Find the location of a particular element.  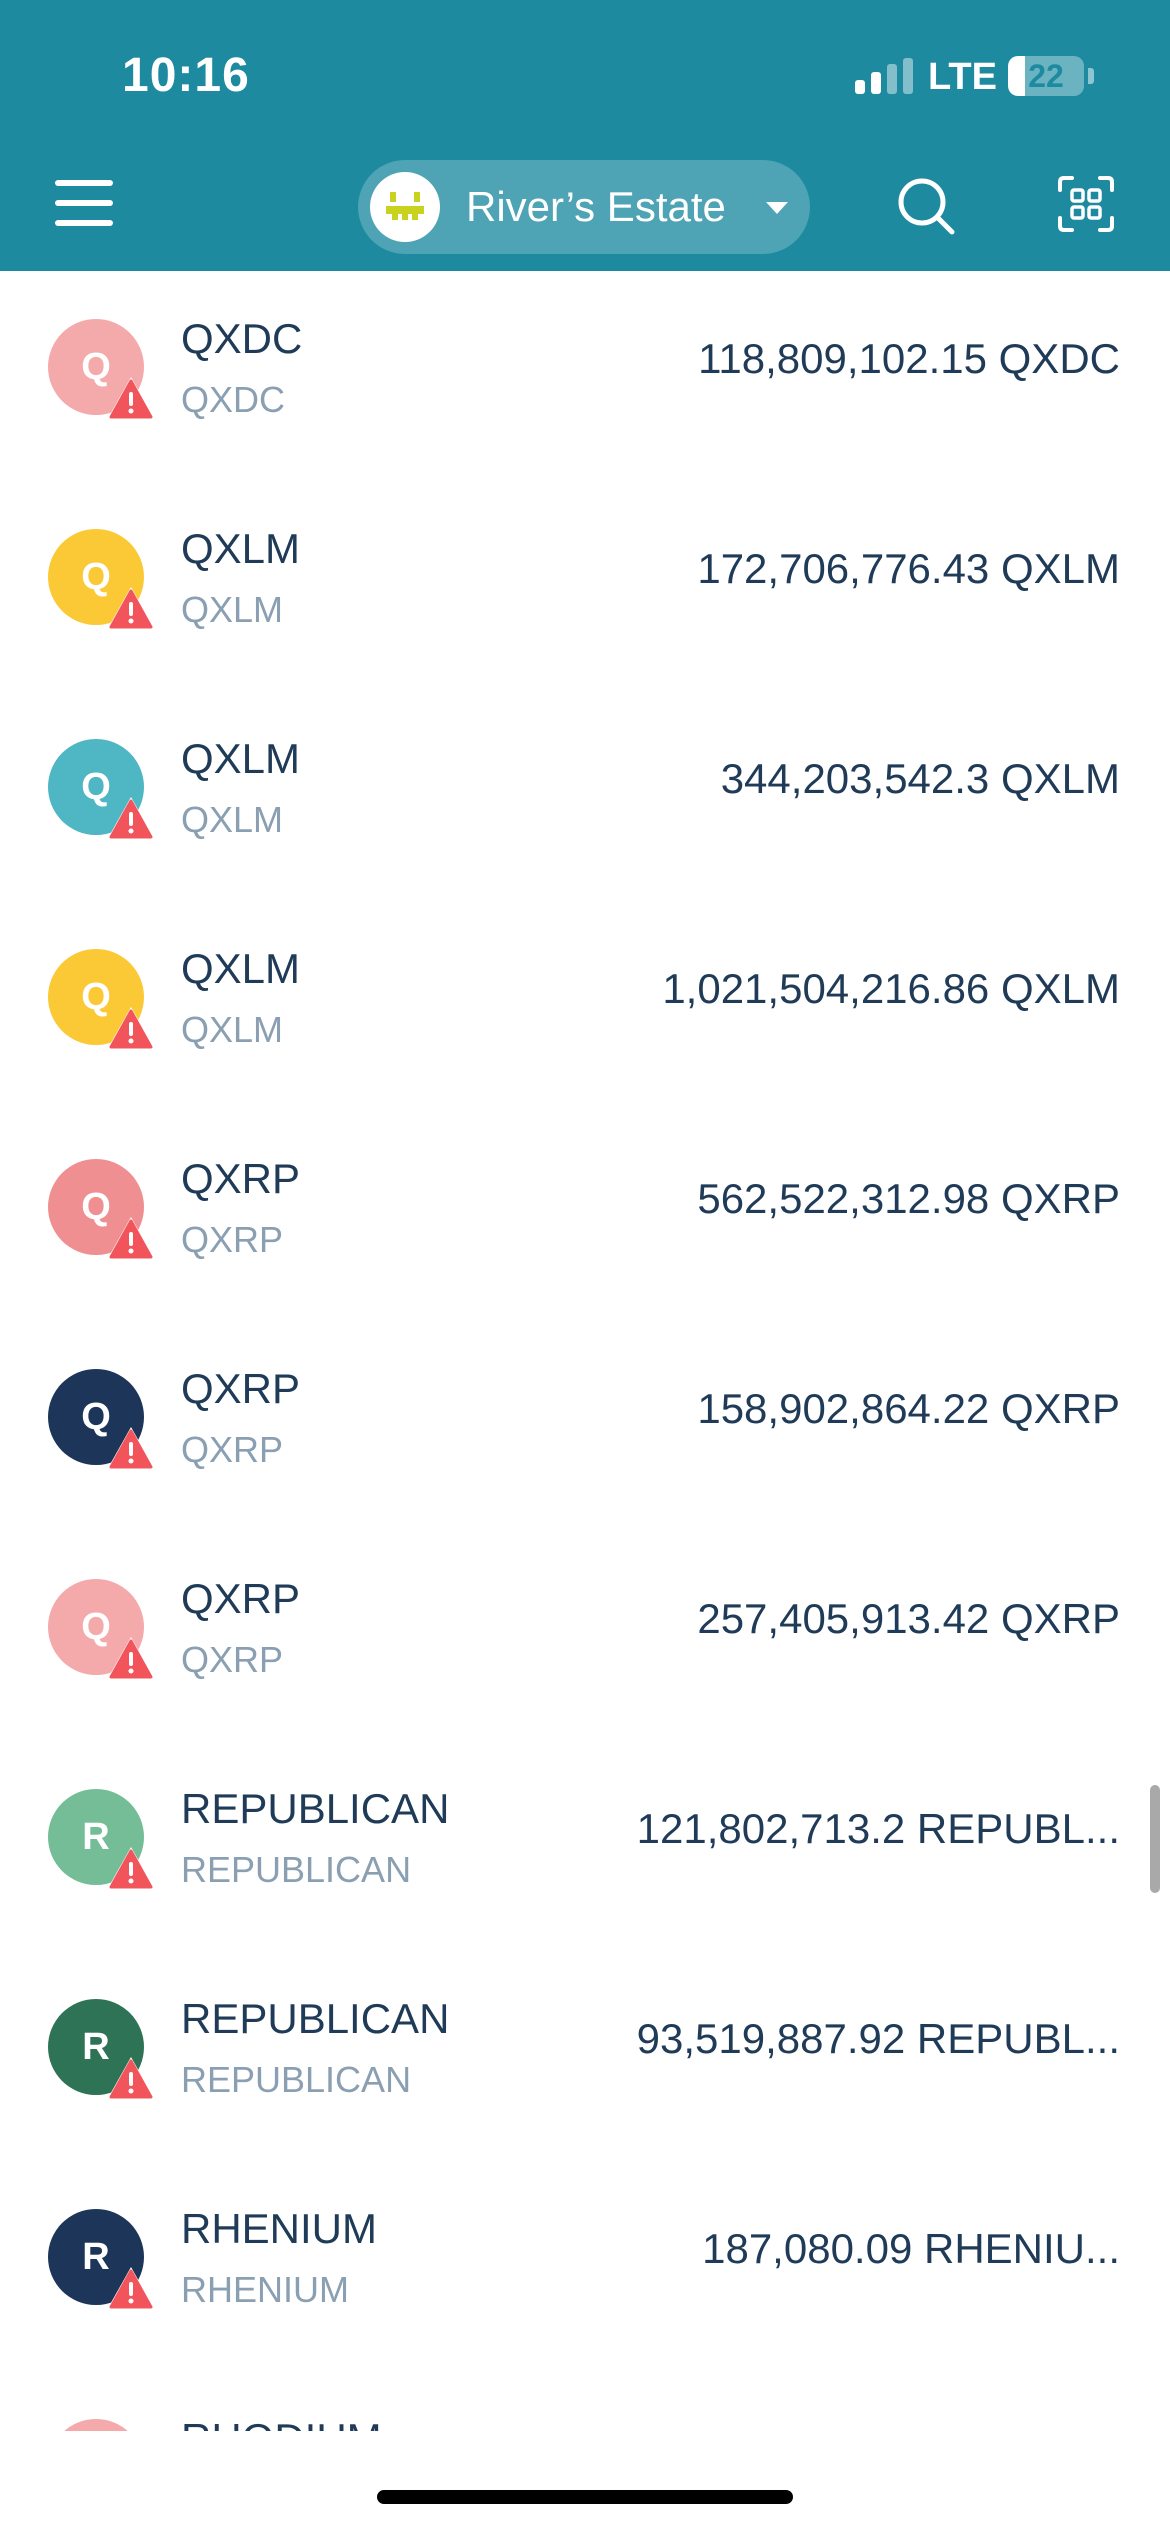

token-name: RHODIUM is located at coordinates (281, 2423).